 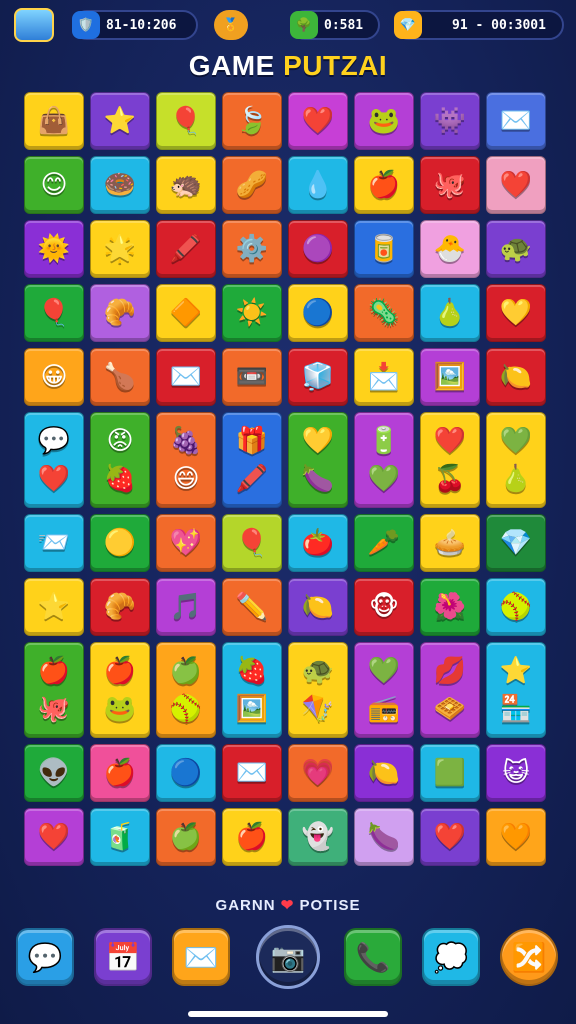 What do you see at coordinates (252, 249) in the screenshot?
I see `tile-gear-icon: ⚙️` at bounding box center [252, 249].